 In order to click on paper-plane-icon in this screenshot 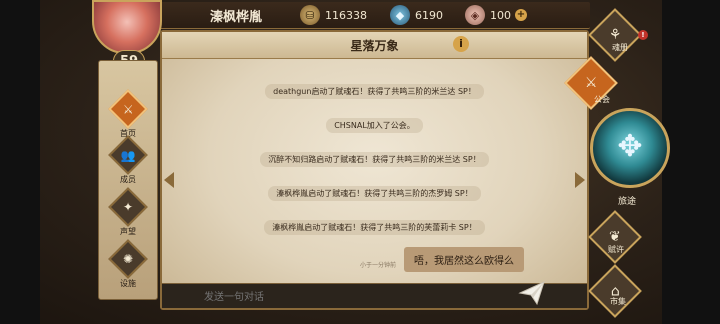, I will do `click(531, 293)`.